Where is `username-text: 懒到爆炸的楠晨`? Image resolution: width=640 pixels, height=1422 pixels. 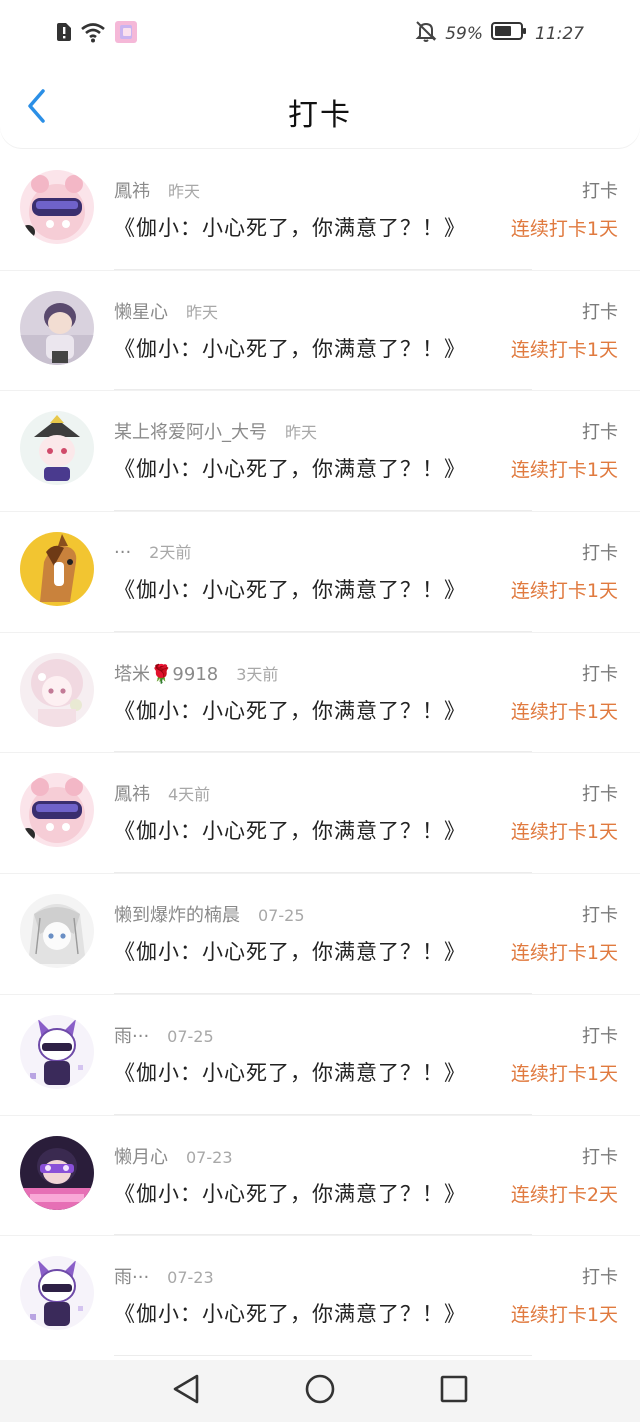 username-text: 懒到爆炸的楠晨 is located at coordinates (177, 915).